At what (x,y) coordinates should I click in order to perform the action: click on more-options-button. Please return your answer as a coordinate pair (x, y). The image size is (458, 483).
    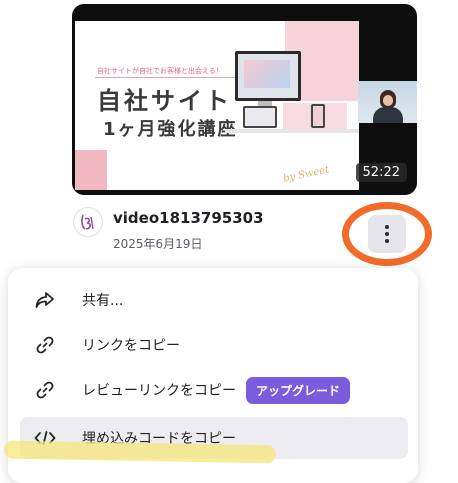
    Looking at the image, I should click on (387, 234).